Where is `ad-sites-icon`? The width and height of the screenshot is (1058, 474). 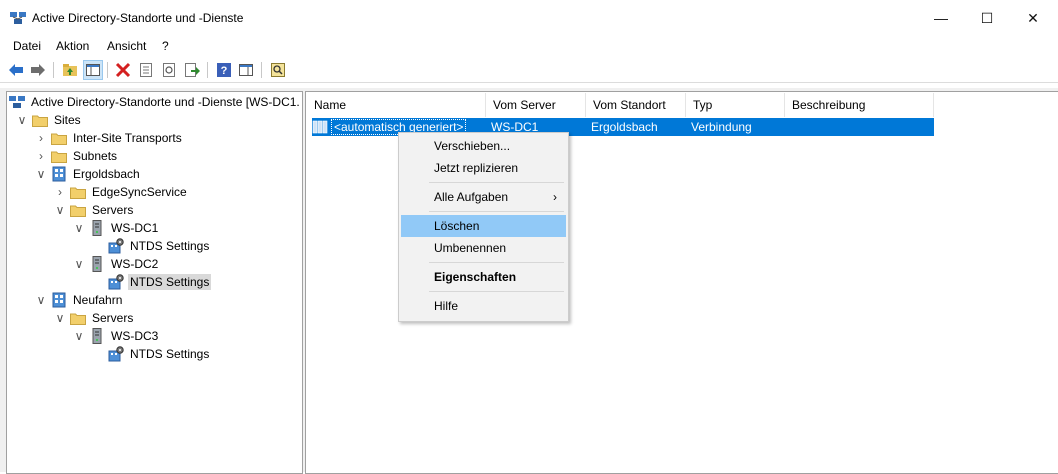
ad-sites-icon is located at coordinates (17, 102).